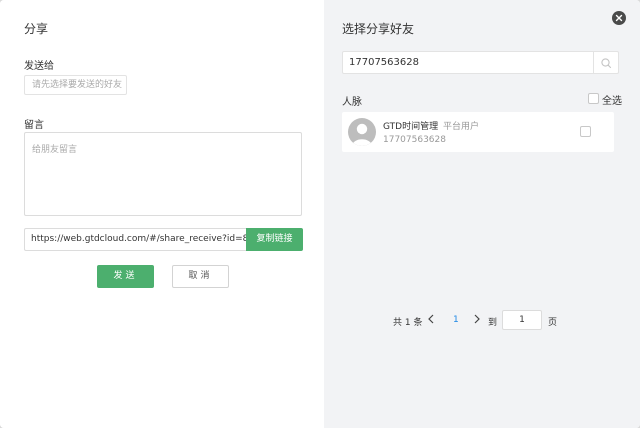 This screenshot has height=428, width=640. I want to click on cancel-button: 取消, so click(200, 276).